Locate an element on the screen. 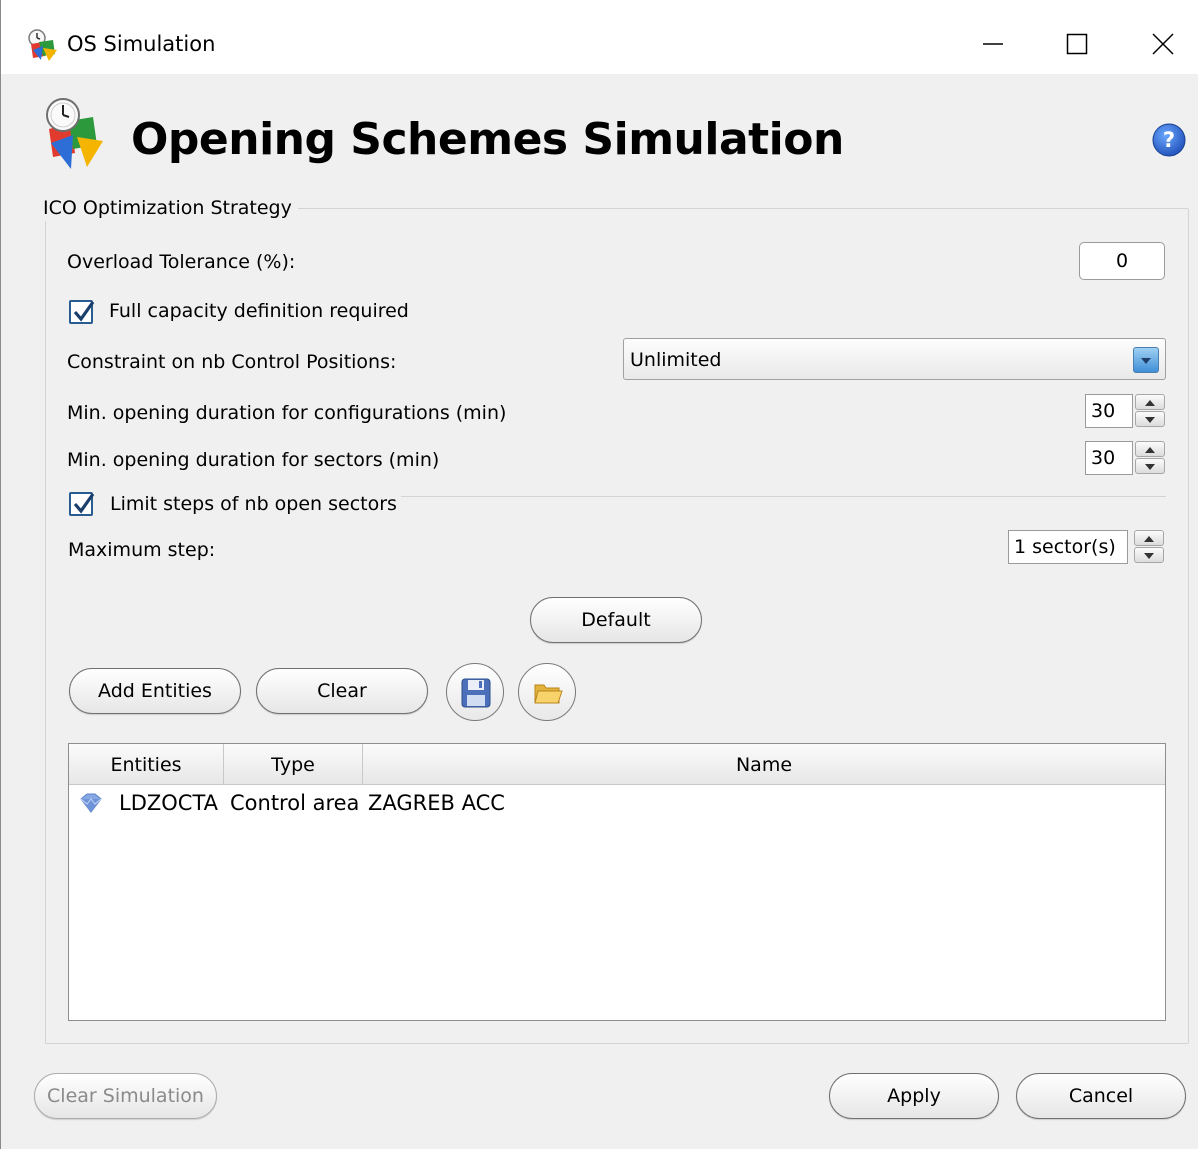 Image resolution: width=1198 pixels, height=1149 pixels. full-capacity-label: Full capacity definition required is located at coordinates (259, 311).